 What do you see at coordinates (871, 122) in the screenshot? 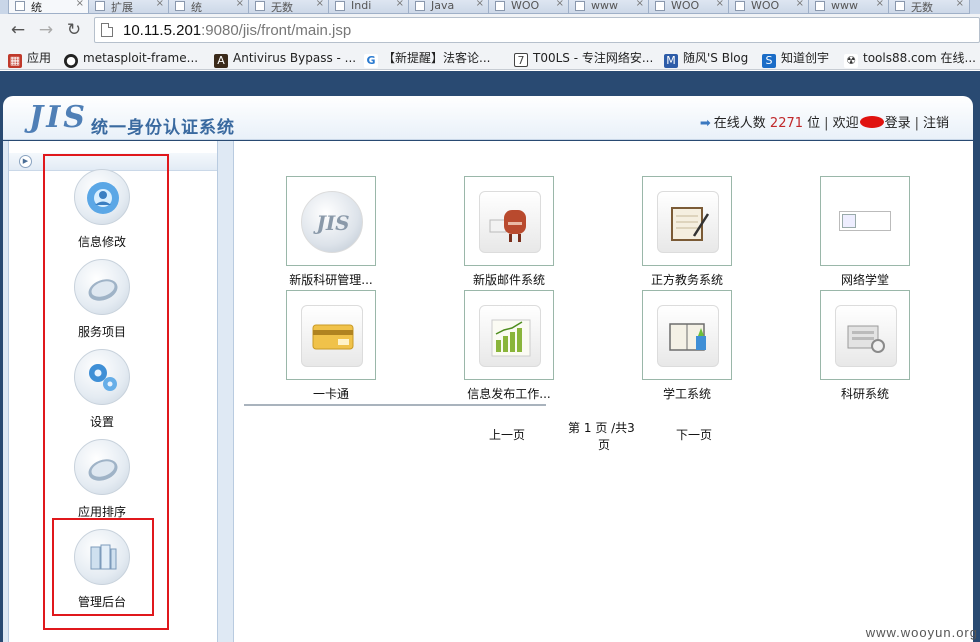
I see `redacted-username` at bounding box center [871, 122].